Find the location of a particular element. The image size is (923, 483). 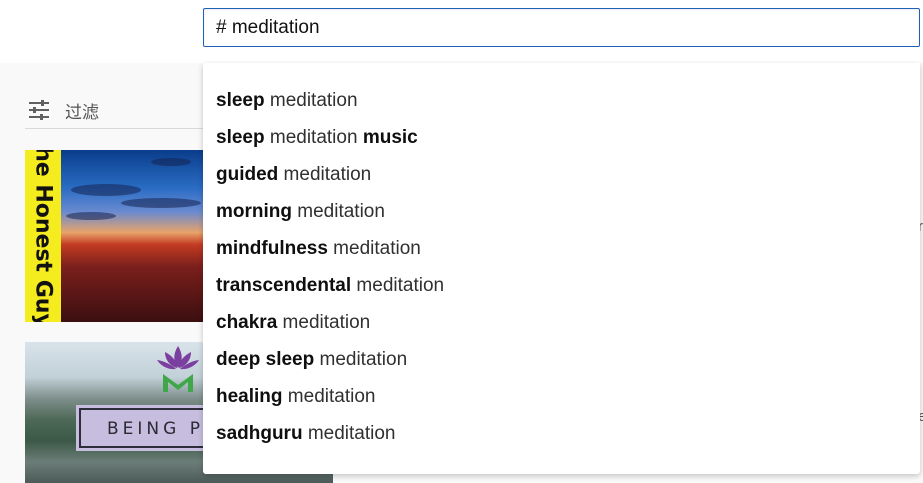

suggestion-item: chakra meditation is located at coordinates (293, 323).